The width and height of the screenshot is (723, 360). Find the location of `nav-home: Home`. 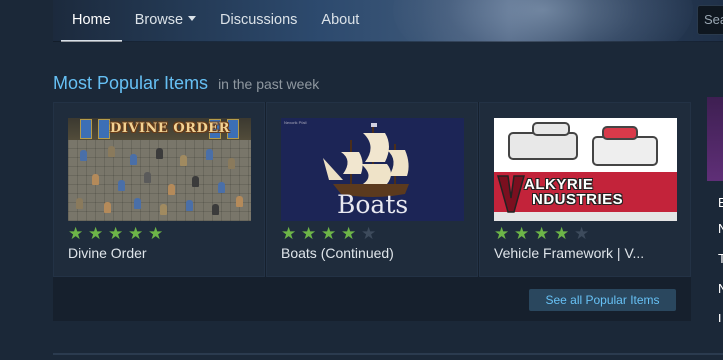

nav-home: Home is located at coordinates (91, 21).